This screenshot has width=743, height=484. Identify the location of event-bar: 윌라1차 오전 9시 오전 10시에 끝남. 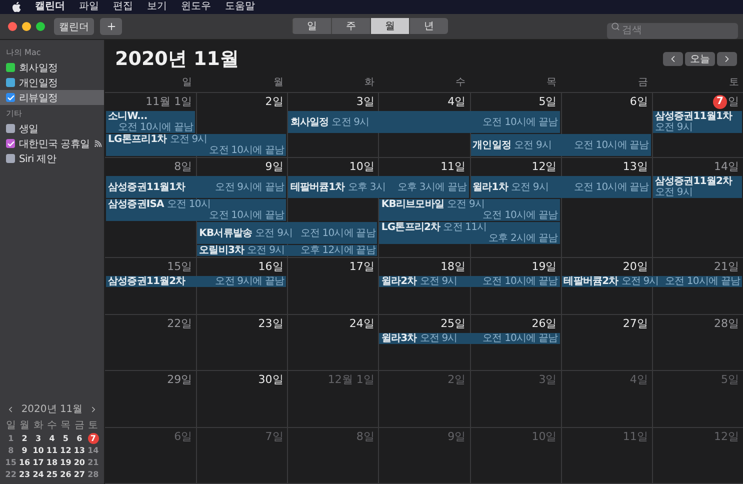
(560, 187).